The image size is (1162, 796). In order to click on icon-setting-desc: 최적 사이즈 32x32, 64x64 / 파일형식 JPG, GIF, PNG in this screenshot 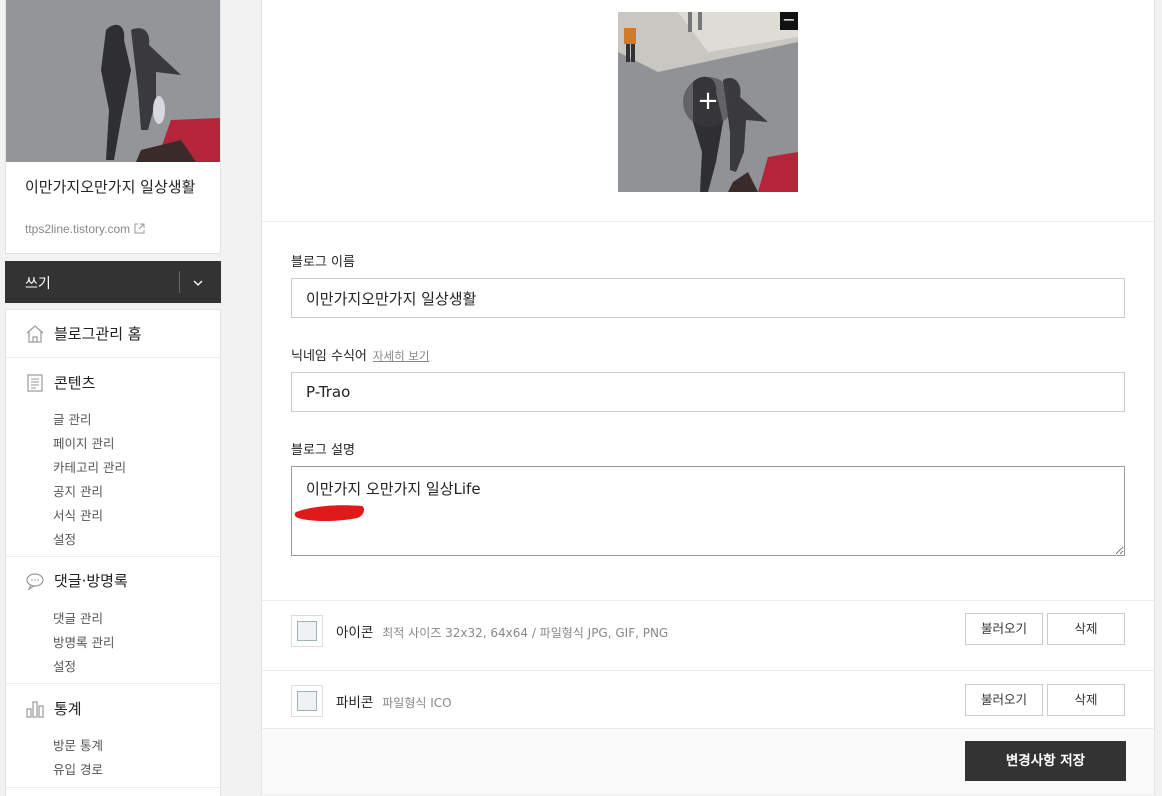, I will do `click(525, 633)`.